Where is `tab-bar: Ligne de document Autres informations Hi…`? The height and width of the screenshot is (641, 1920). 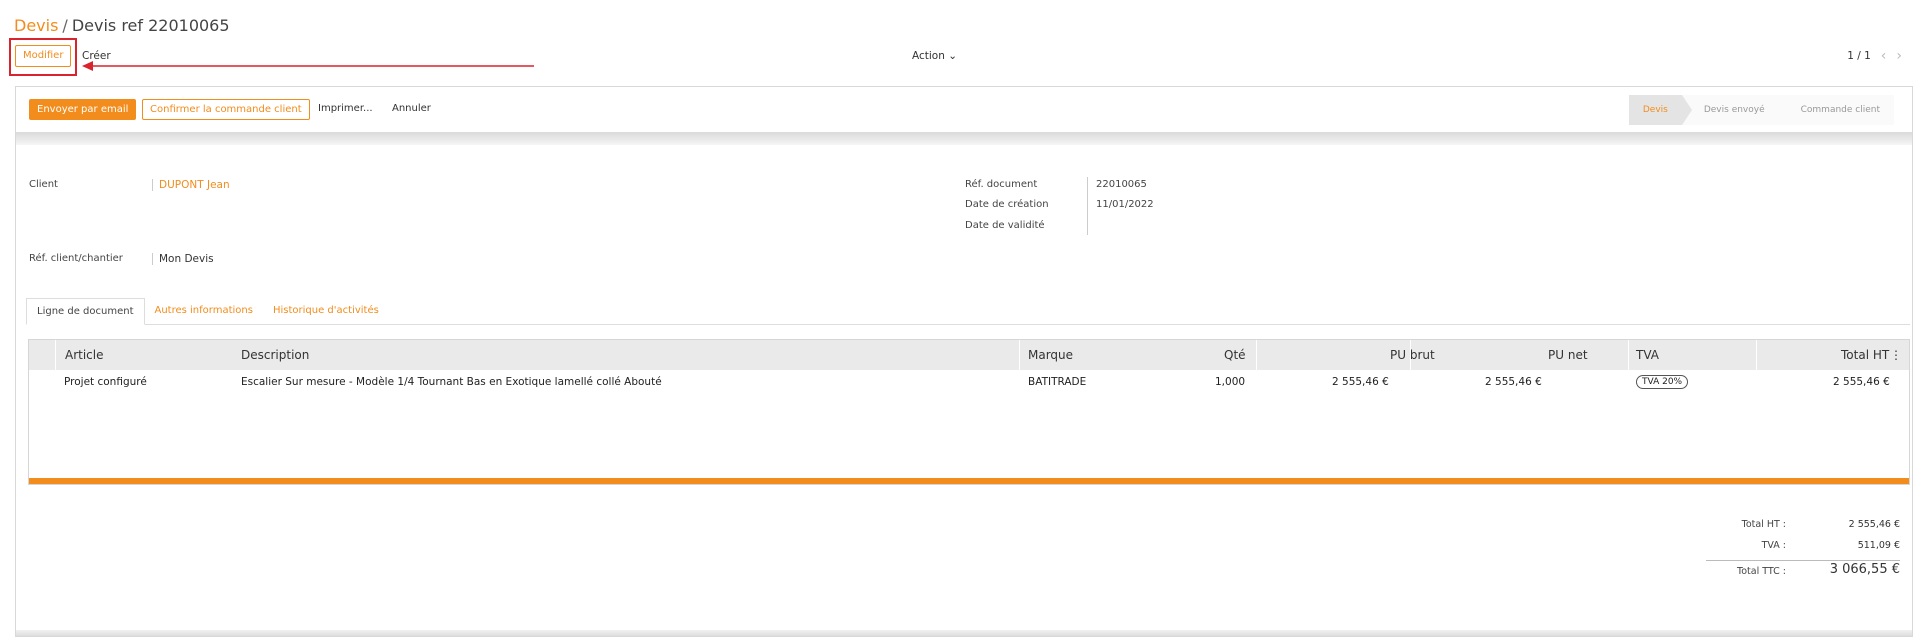
tab-bar: Ligne de document Autres informations Hi… is located at coordinates (968, 311).